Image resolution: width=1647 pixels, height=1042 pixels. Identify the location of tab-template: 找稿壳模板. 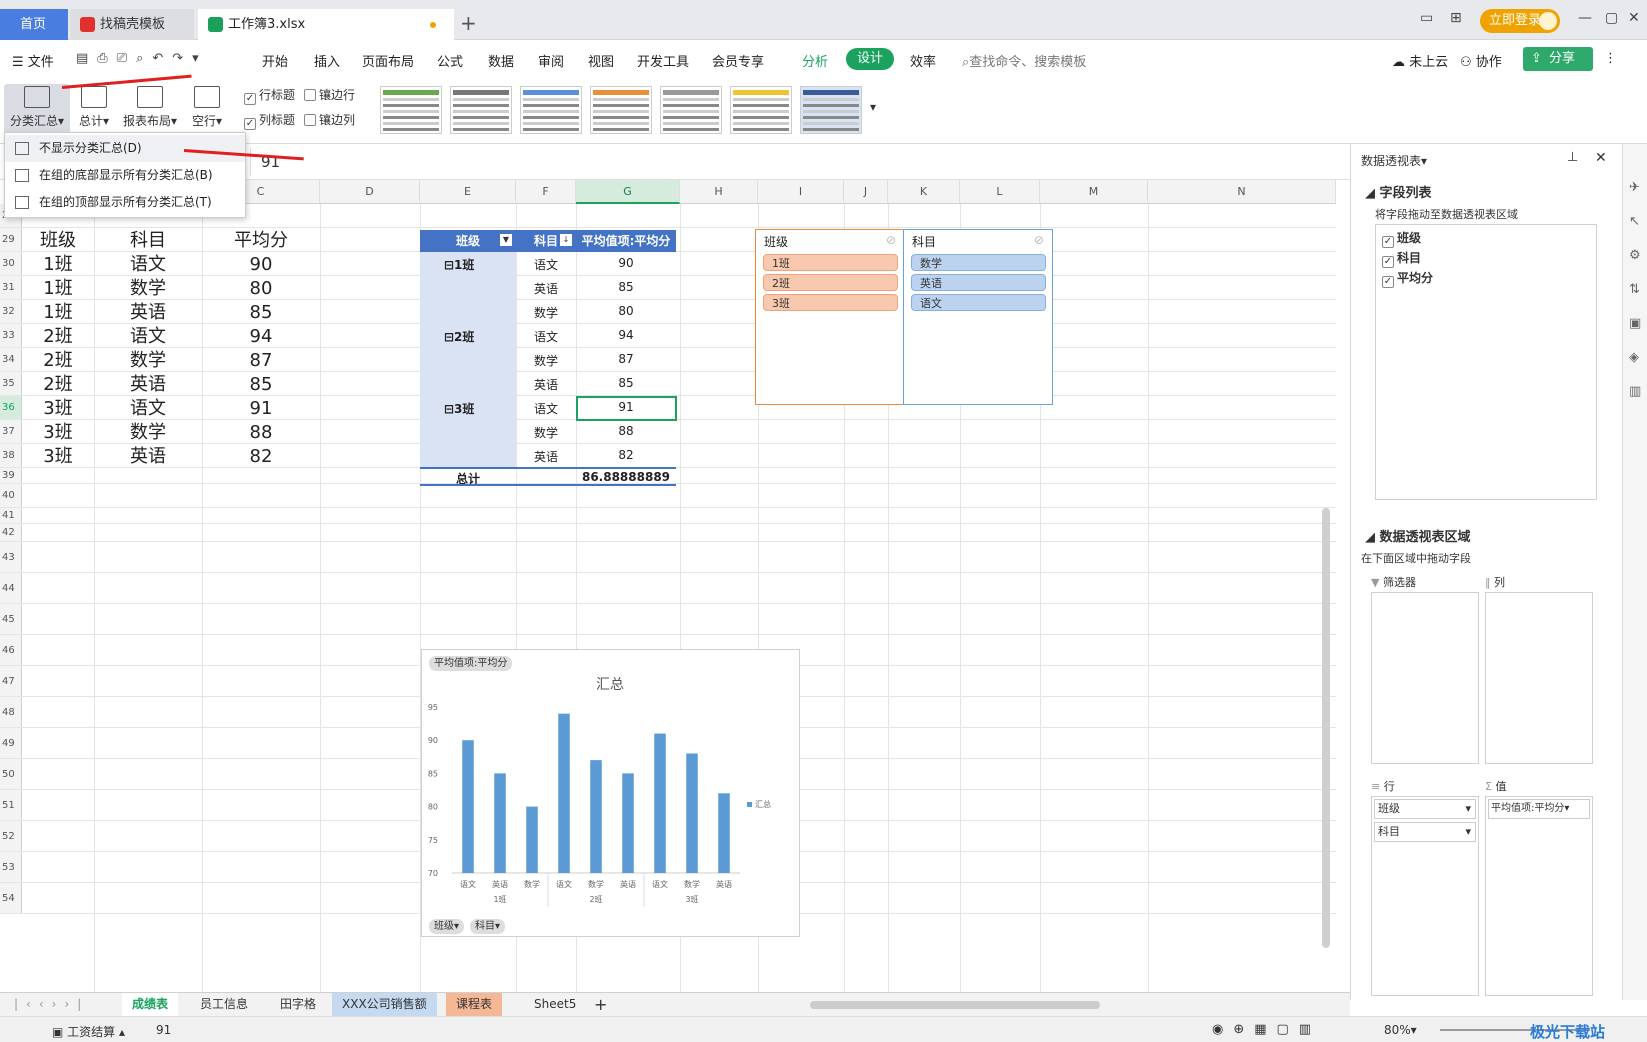
(132, 24).